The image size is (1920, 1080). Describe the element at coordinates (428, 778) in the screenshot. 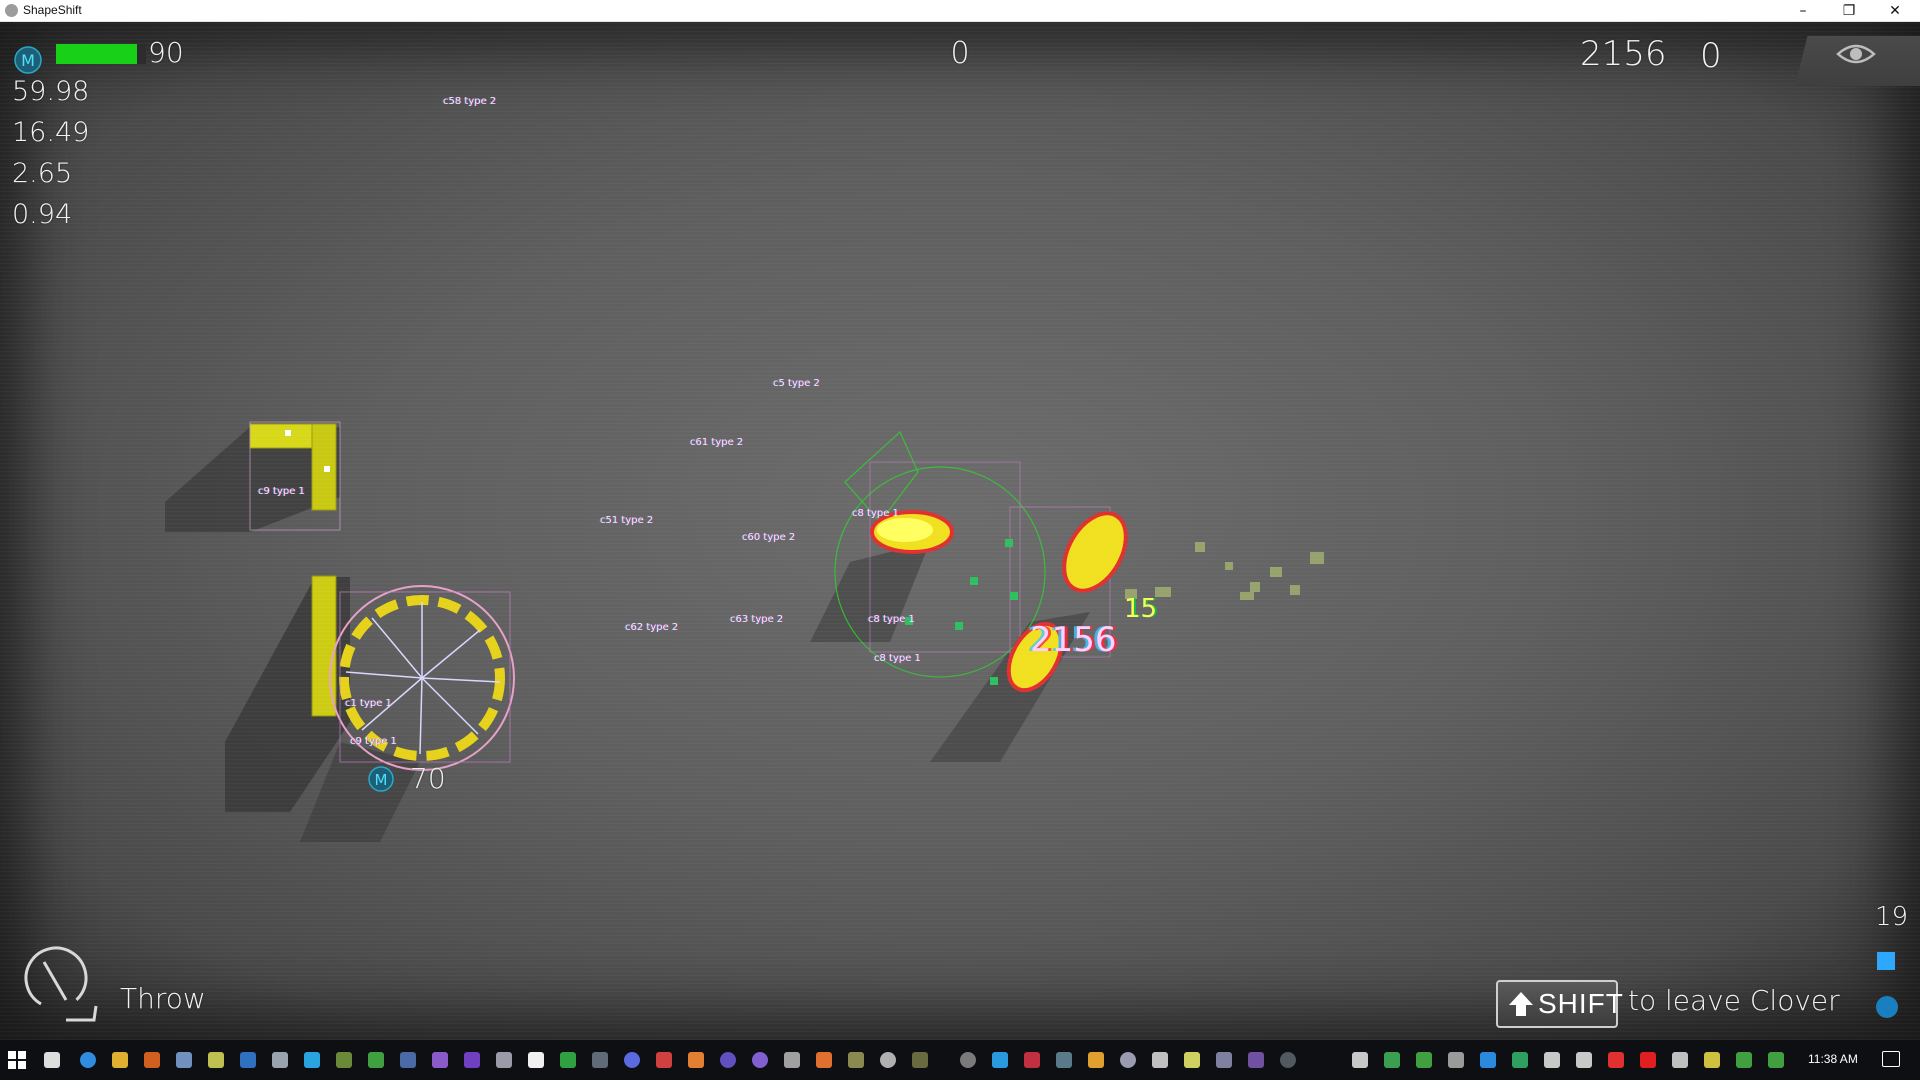

I see `enemy-health: 70` at that location.